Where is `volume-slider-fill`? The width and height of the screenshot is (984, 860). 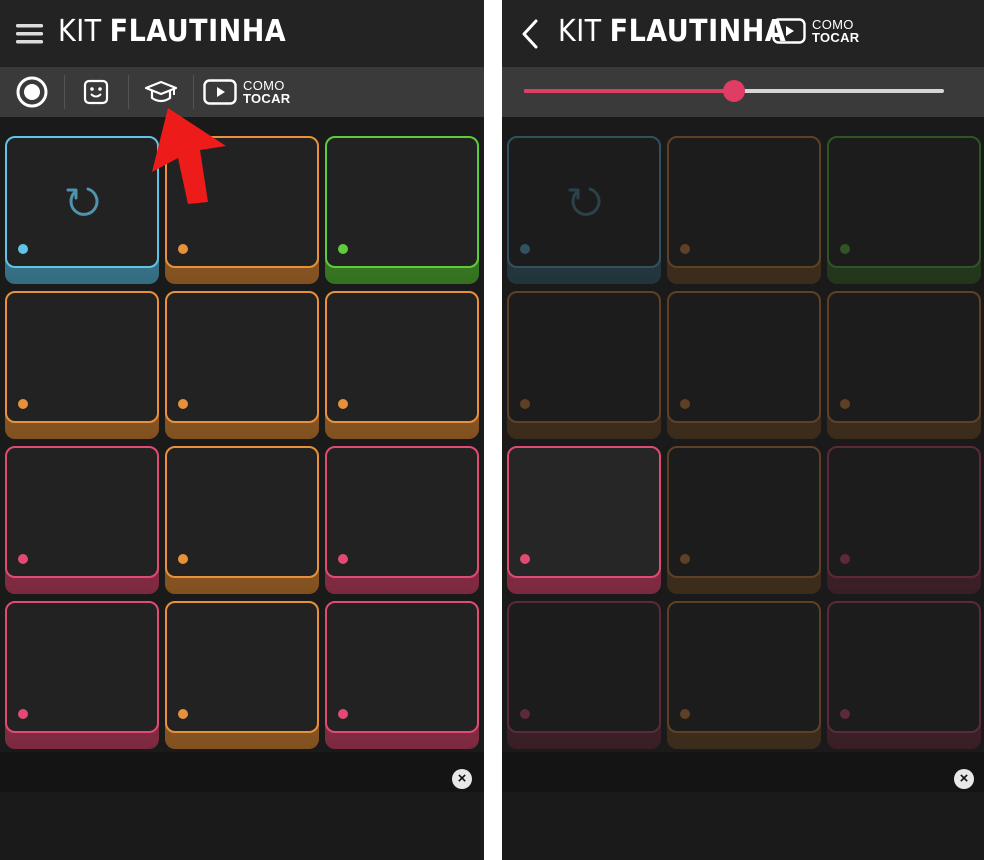
volume-slider-fill is located at coordinates (629, 91).